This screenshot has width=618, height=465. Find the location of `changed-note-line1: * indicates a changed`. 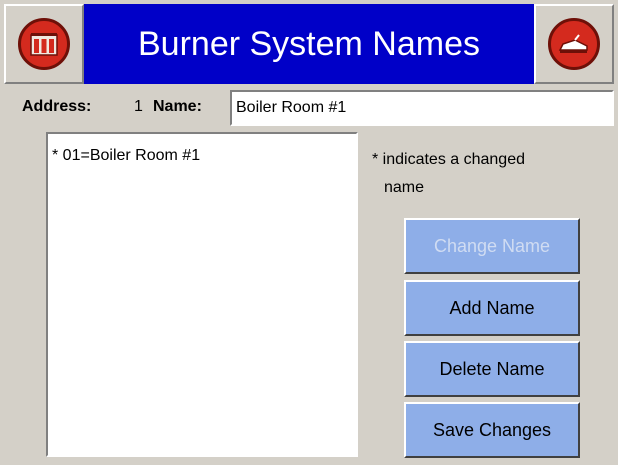

changed-note-line1: * indicates a changed is located at coordinates (448, 159).